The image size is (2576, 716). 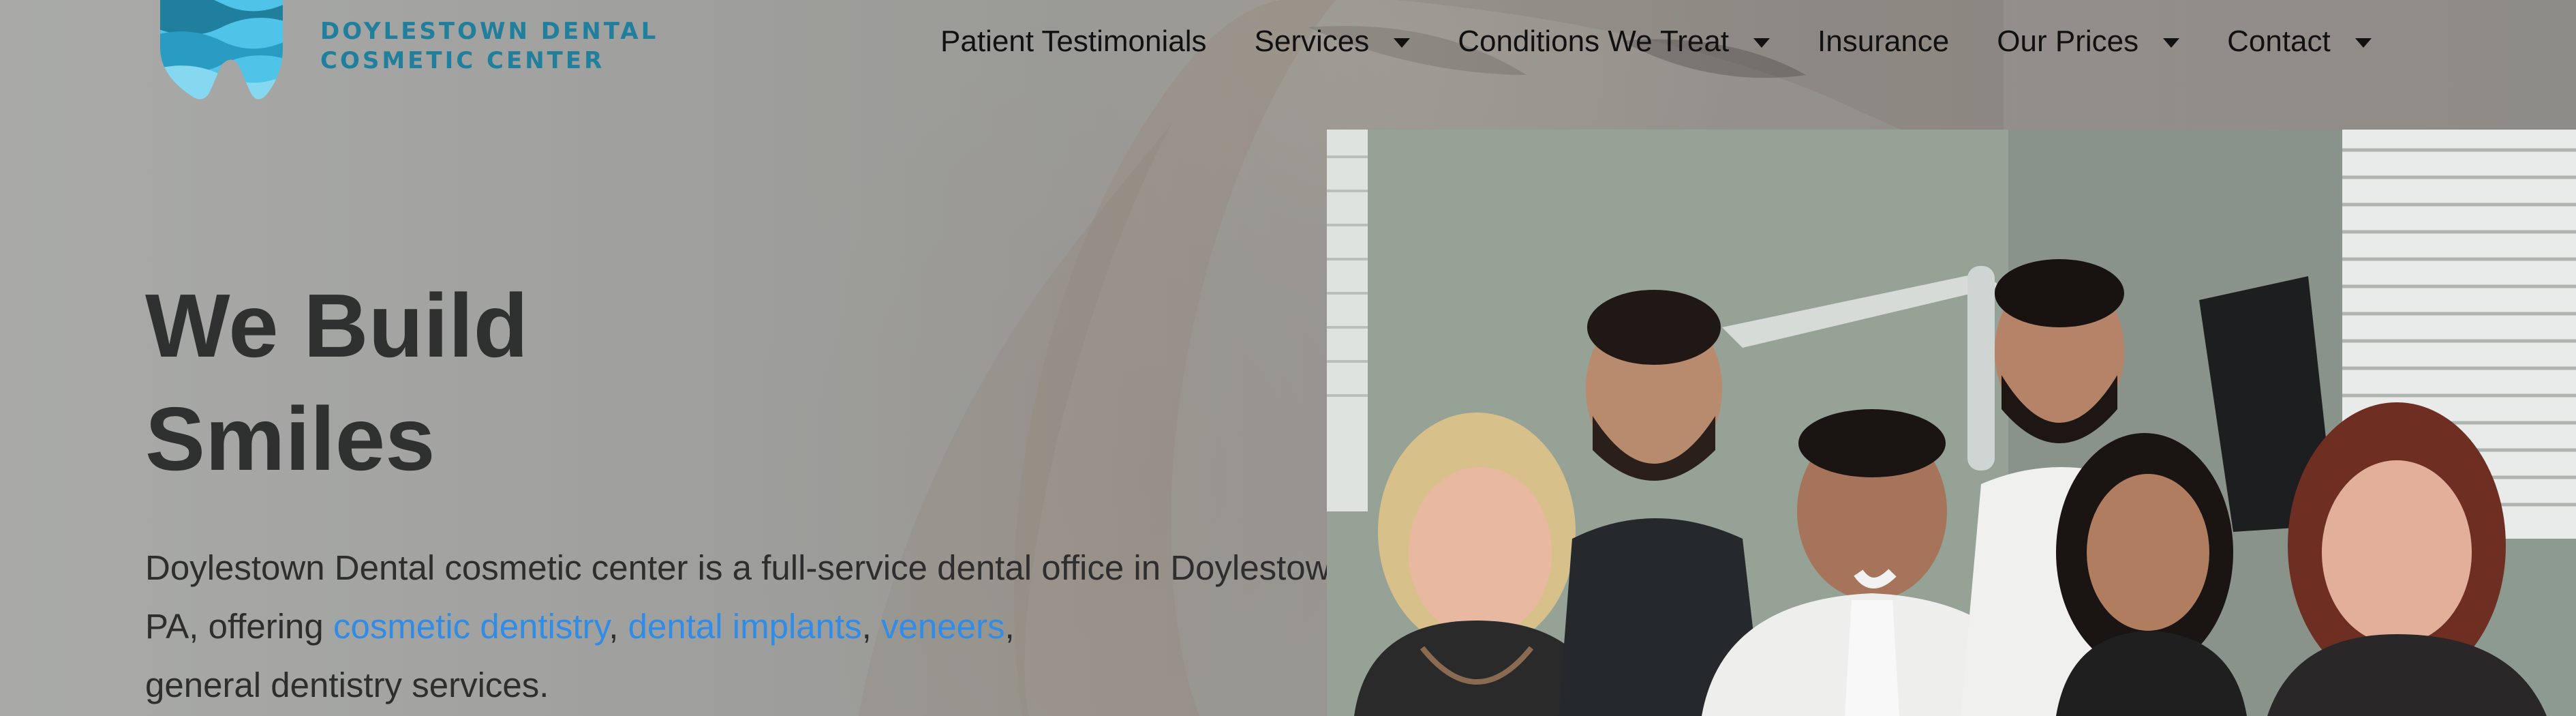 I want to click on site-logo: DOYLESTOWN DENTAL COSMETIC CENTER, so click(x=402, y=53).